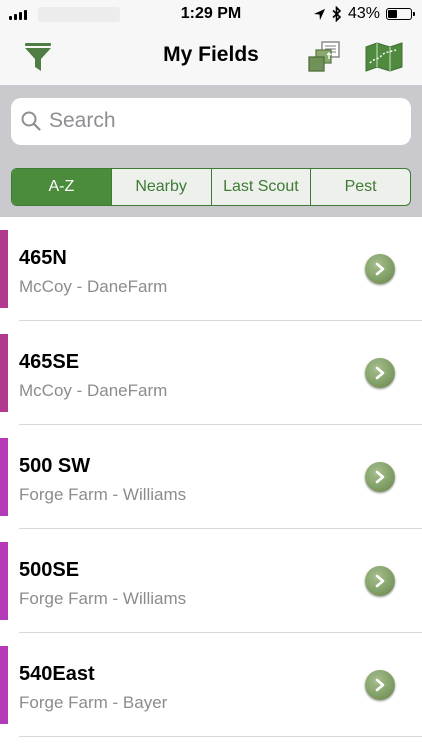 This screenshot has width=422, height=750. I want to click on field-farm: Forge Farm - Bayer, so click(93, 702).